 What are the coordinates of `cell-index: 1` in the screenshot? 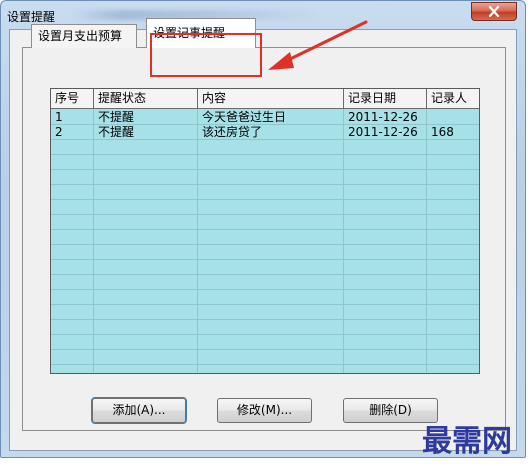 It's located at (59, 117).